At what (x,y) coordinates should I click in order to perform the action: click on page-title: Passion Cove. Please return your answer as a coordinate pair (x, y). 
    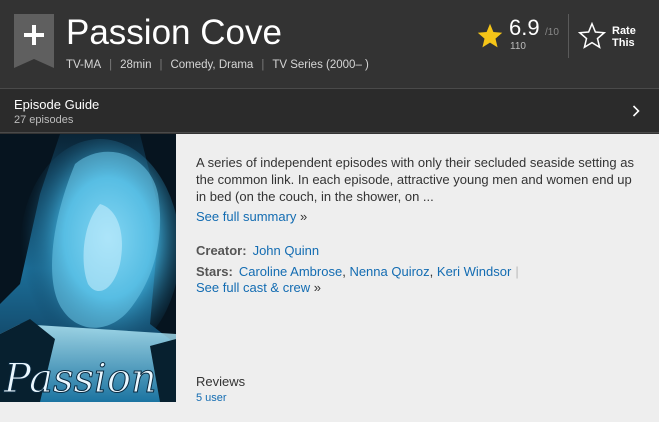
    Looking at the image, I should click on (174, 32).